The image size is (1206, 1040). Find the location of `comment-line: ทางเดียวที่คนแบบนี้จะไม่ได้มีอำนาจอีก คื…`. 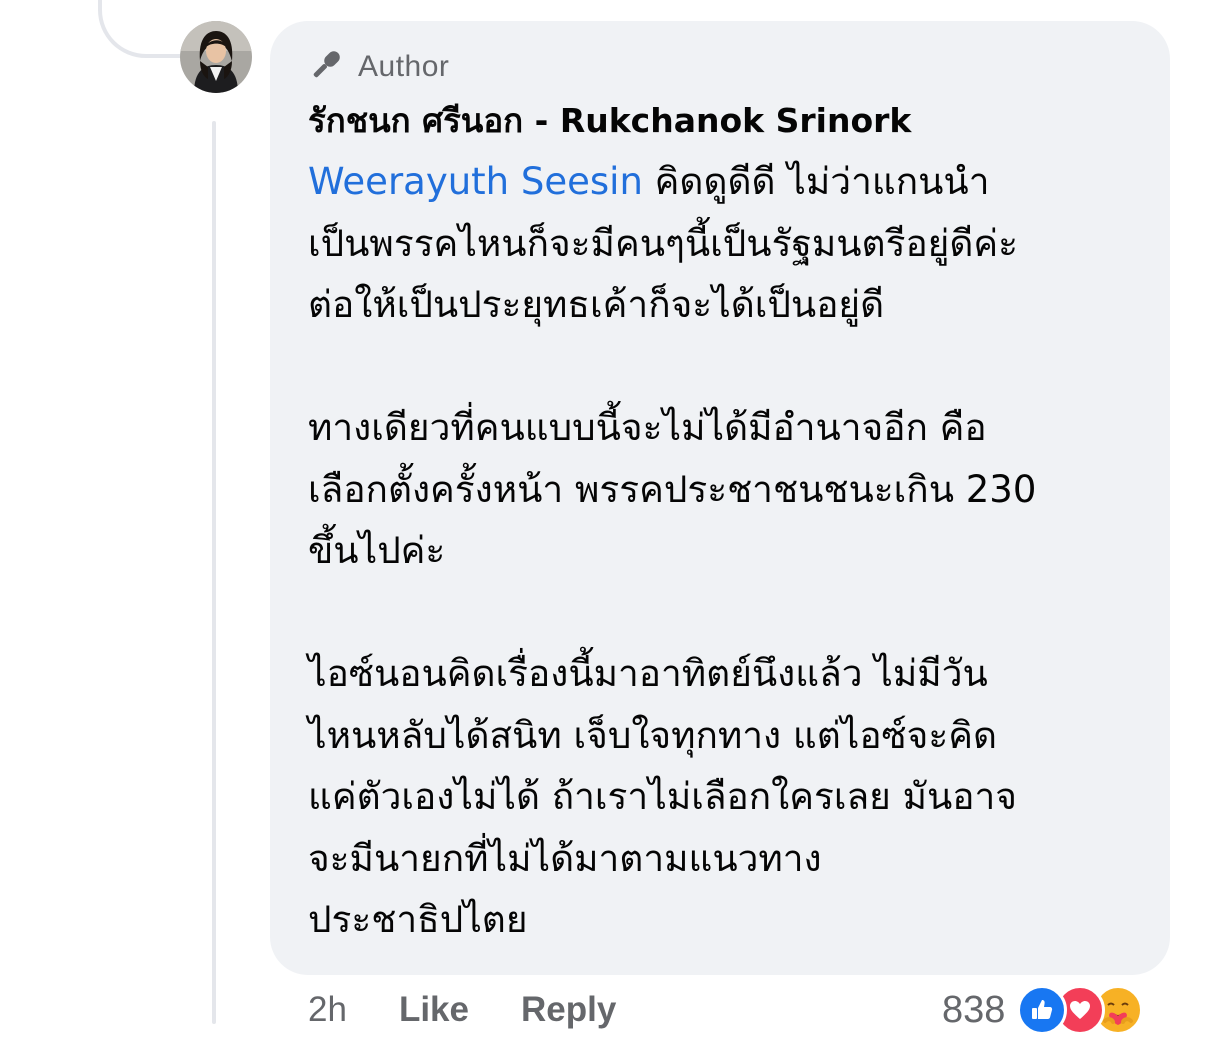

comment-line: ทางเดียวที่คนแบบนี้จะไม่ได้มีอำนาจอีก คื… is located at coordinates (647, 427).